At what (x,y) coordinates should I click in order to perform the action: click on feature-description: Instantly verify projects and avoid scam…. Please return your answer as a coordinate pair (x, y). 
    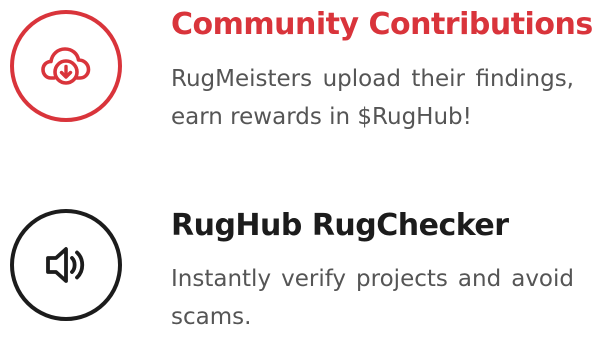
    Looking at the image, I should click on (372, 298).